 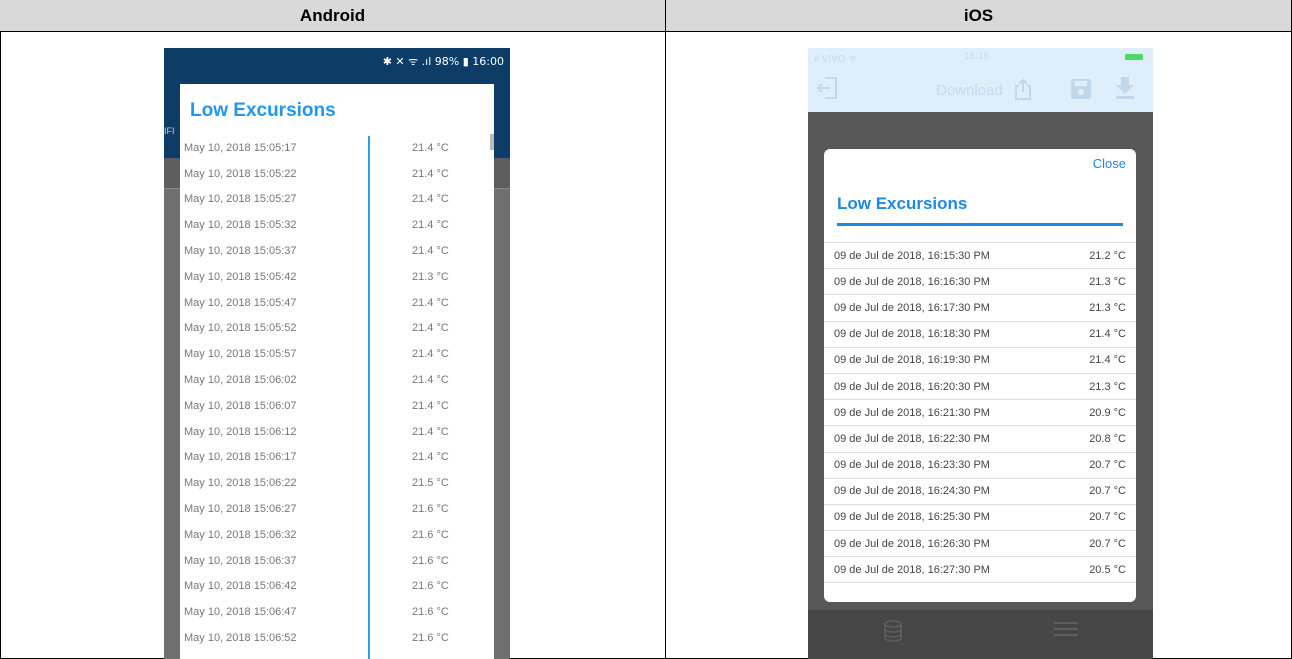 I want to click on excursion-timestamp: May 10, 2018 15:05:17, so click(x=240, y=147).